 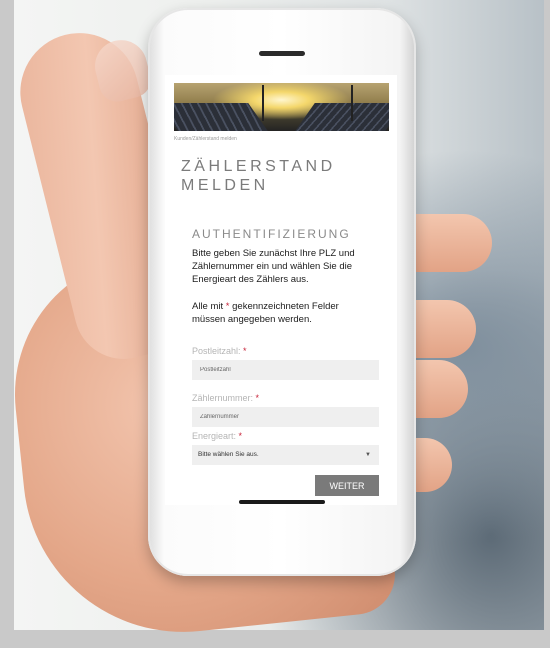 What do you see at coordinates (263, 103) in the screenshot?
I see `power-pylon-left` at bounding box center [263, 103].